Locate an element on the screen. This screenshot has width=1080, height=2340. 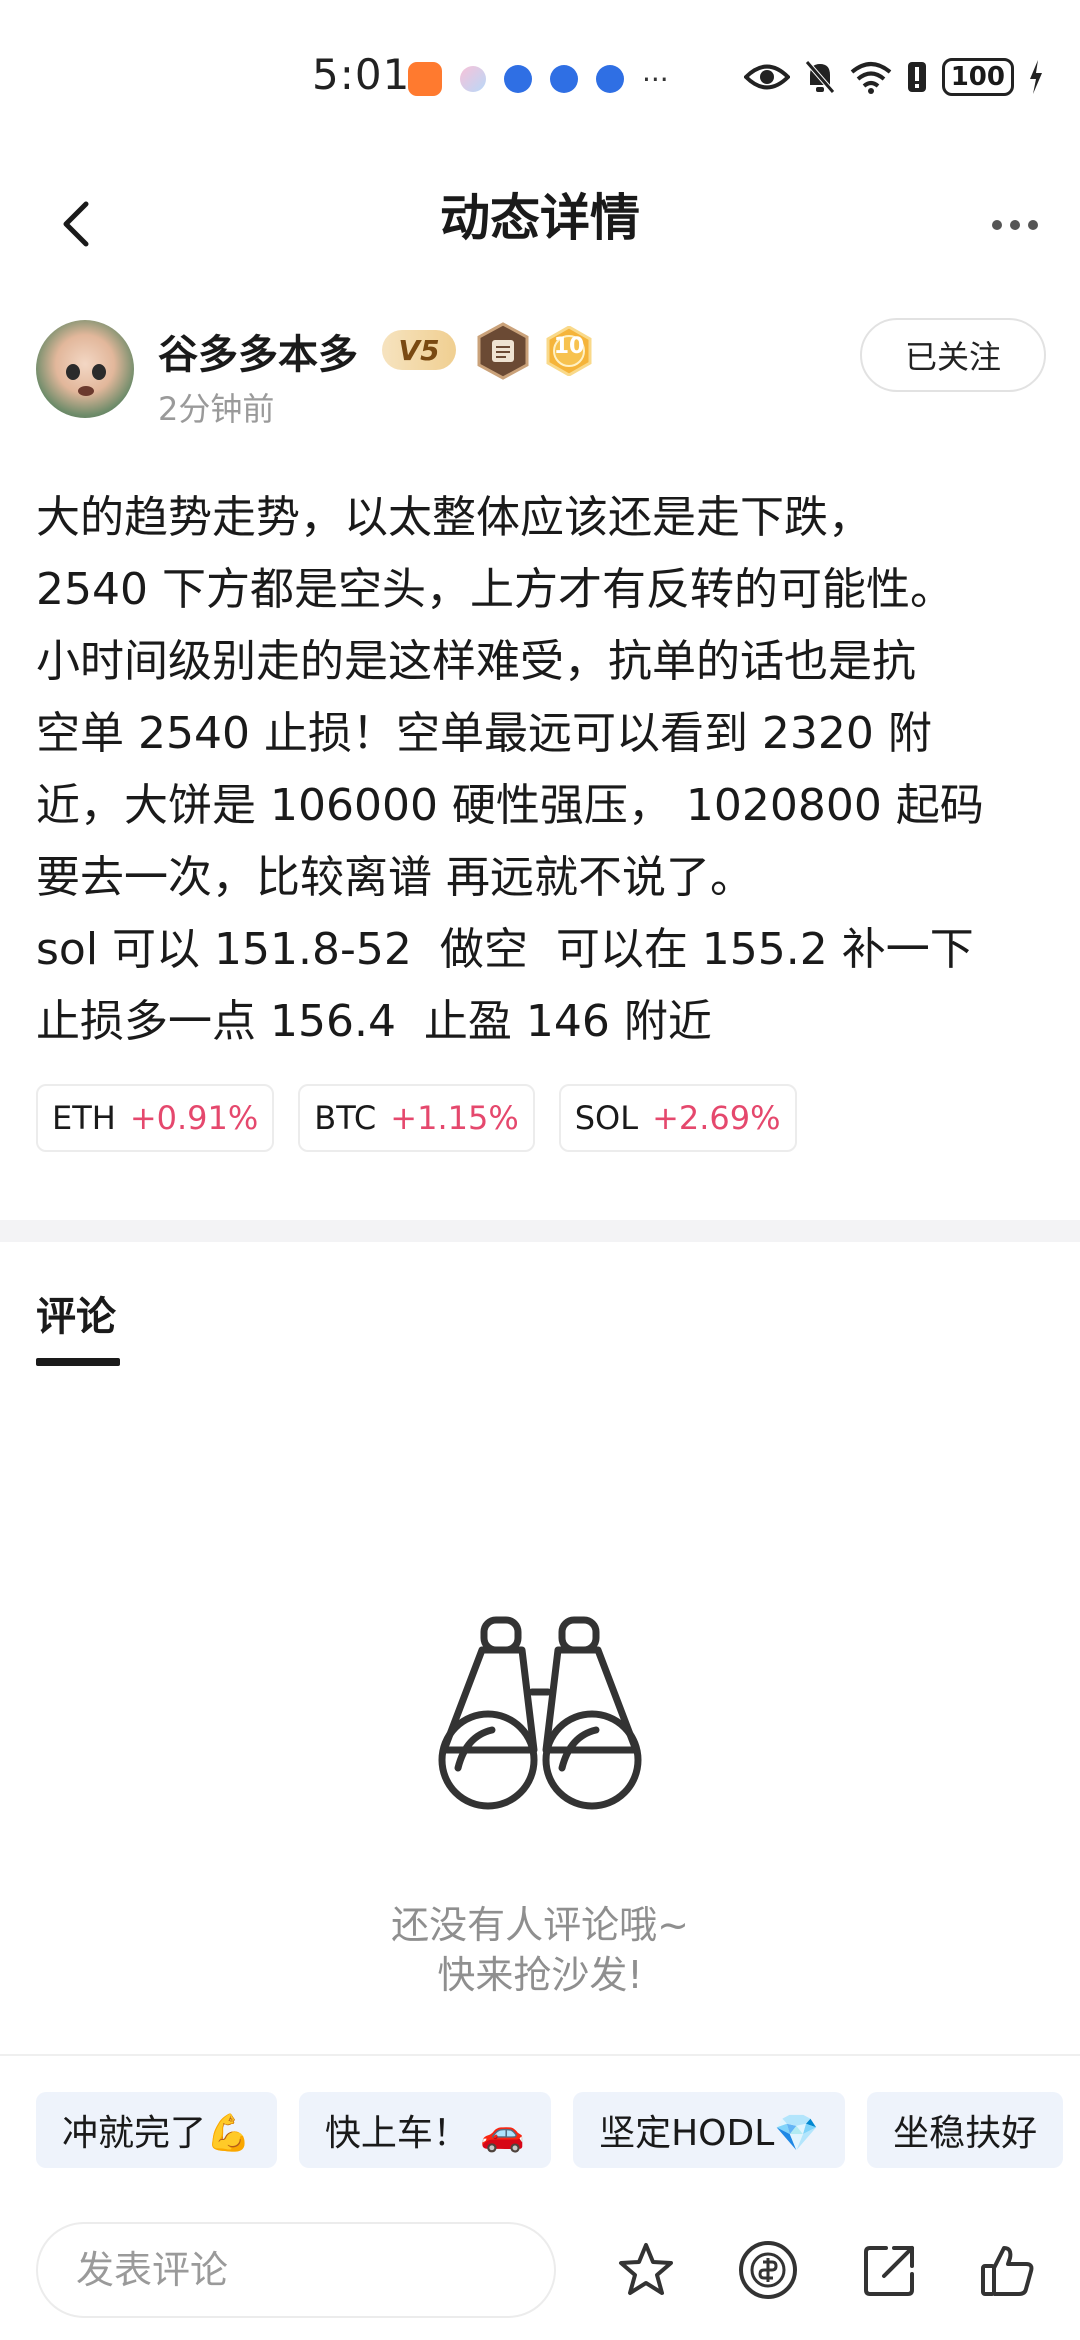
bottom-divider is located at coordinates (540, 2055).